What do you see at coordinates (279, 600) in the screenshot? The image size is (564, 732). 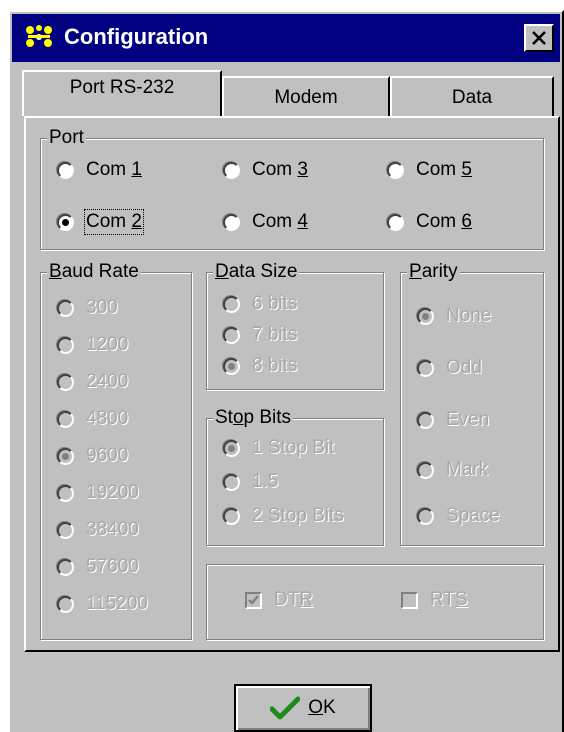 I see `dtr-checkbox: DTR` at bounding box center [279, 600].